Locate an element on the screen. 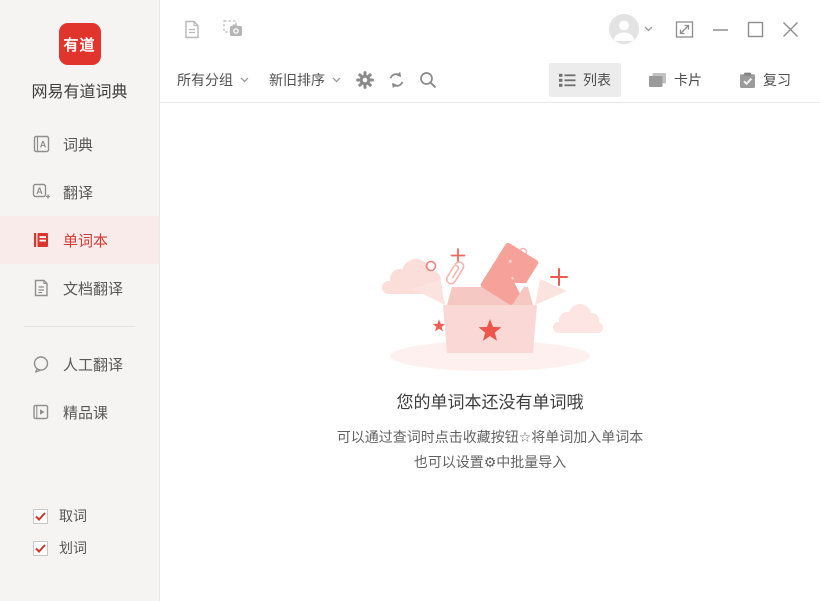  view-label: 复习 is located at coordinates (777, 80).